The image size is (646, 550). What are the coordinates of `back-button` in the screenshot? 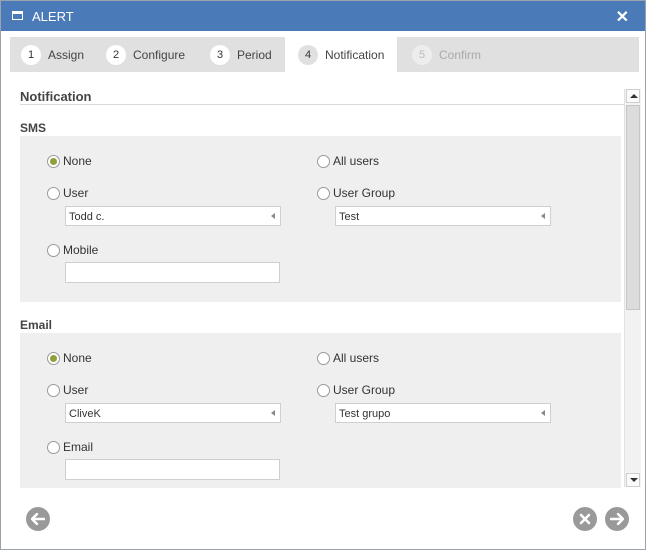 It's located at (38, 519).